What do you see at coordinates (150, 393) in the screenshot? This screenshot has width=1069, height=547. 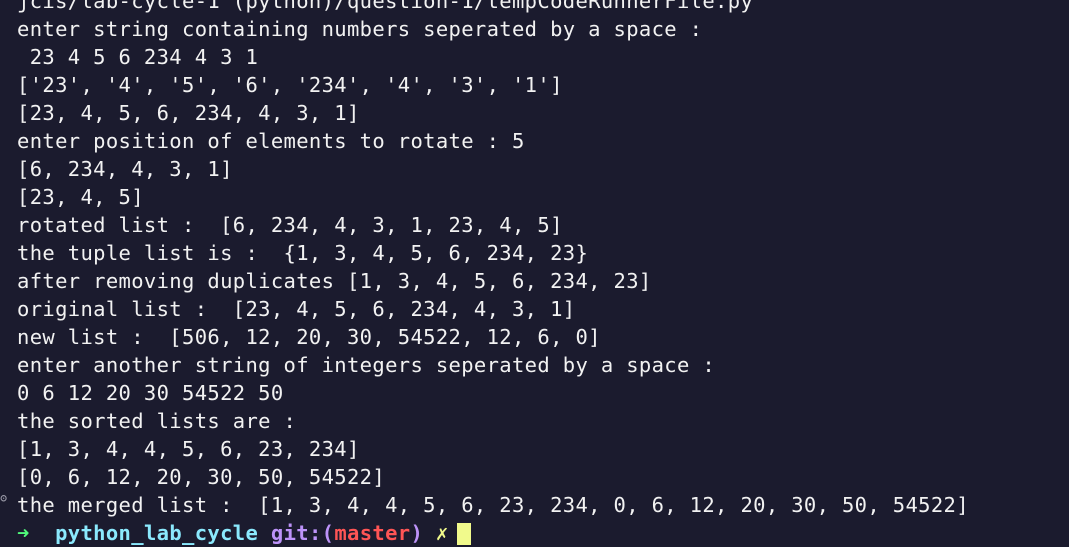 I see `output-line-second-user-input: 0 6 12 20 30 54522 50` at bounding box center [150, 393].